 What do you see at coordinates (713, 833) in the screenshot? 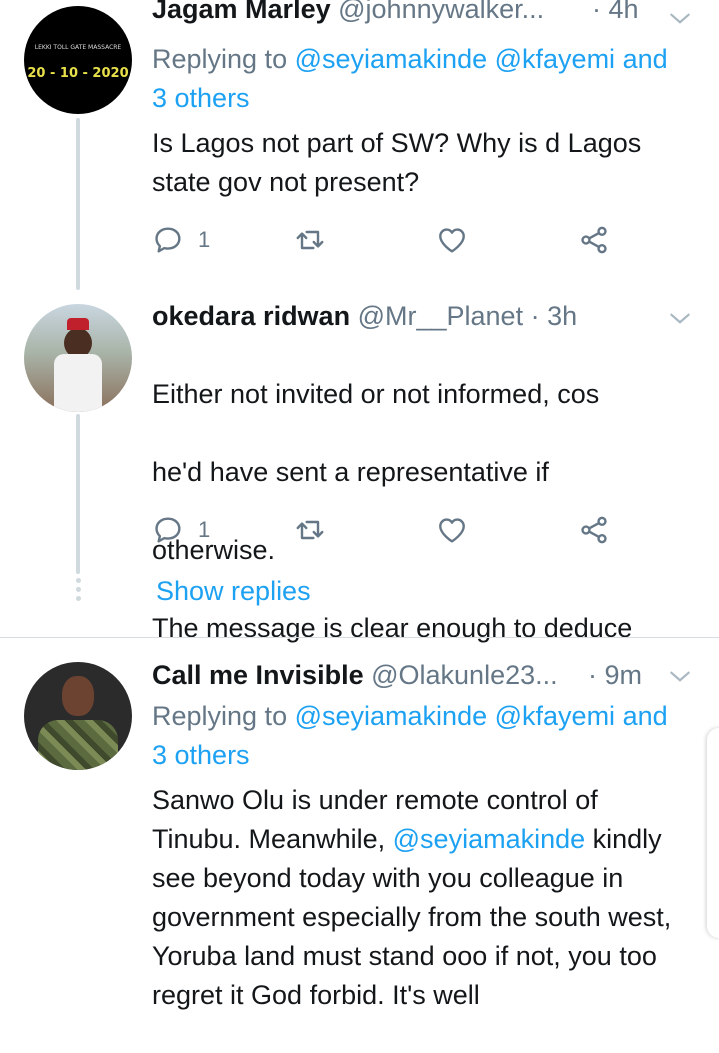
I see `scroll-indicator` at bounding box center [713, 833].